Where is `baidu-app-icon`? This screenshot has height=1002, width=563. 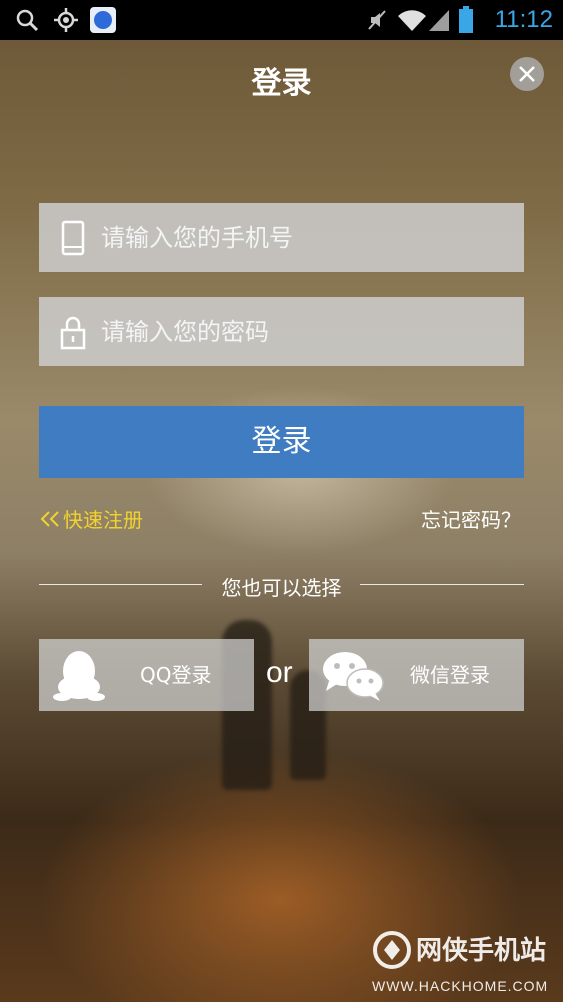 baidu-app-icon is located at coordinates (103, 20).